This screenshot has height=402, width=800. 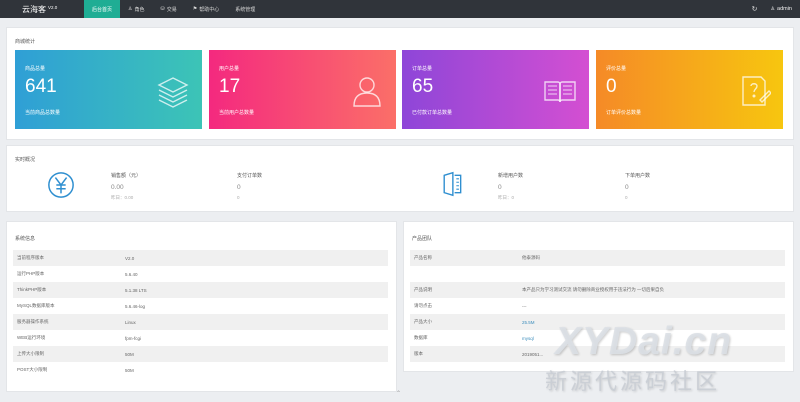 I want to click on refresh-icon: ↻, so click(x=755, y=9).